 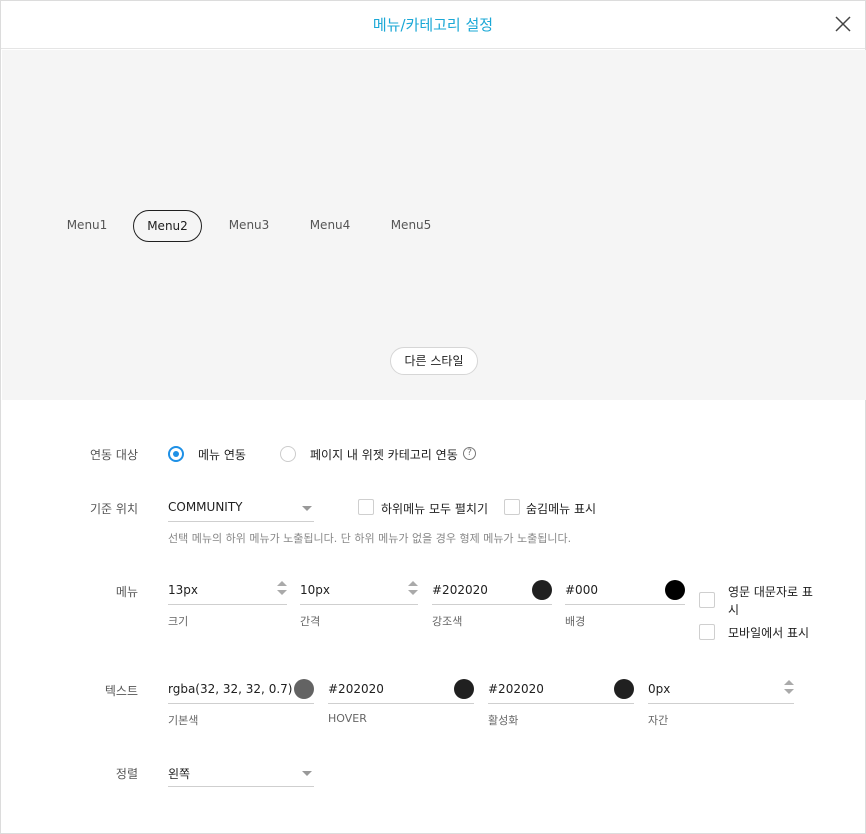 I want to click on menu-size-value: 13px, so click(x=183, y=590).